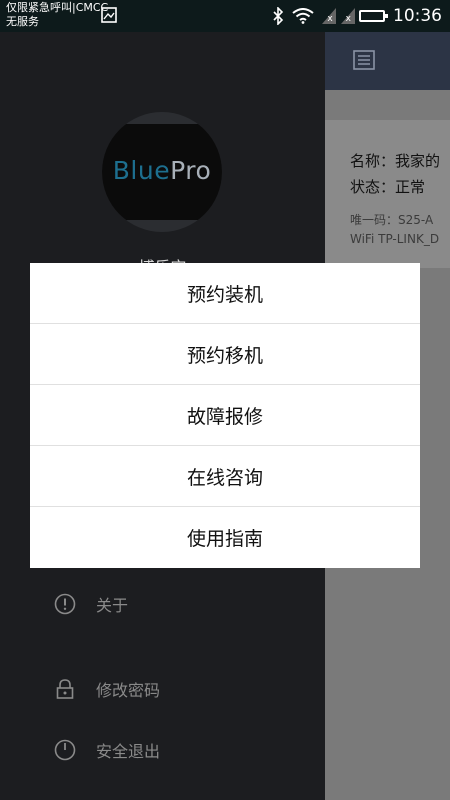 The image size is (450, 800). Describe the element at coordinates (65, 689) in the screenshot. I see `lock-icon` at that location.